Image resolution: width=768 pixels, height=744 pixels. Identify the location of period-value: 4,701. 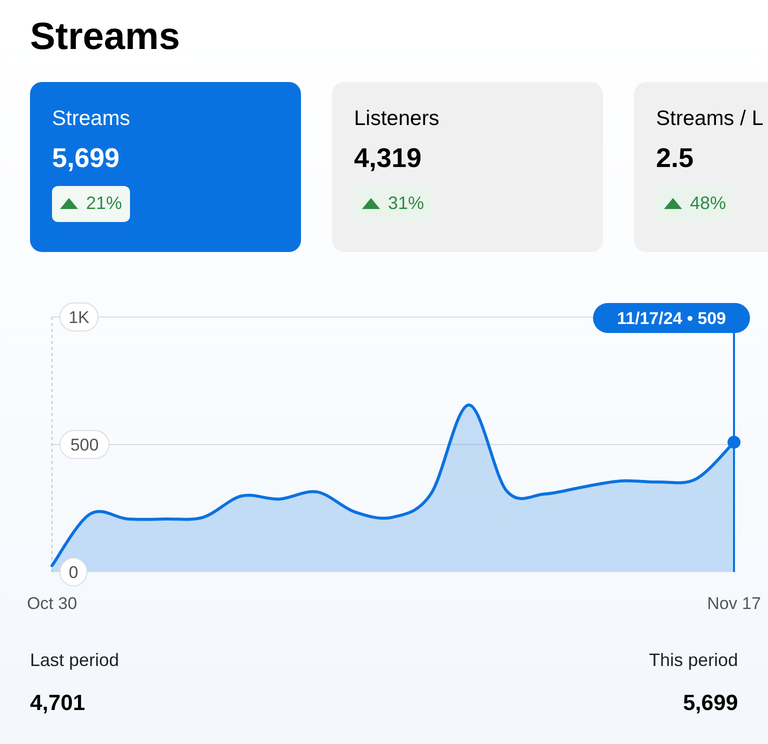
(58, 702).